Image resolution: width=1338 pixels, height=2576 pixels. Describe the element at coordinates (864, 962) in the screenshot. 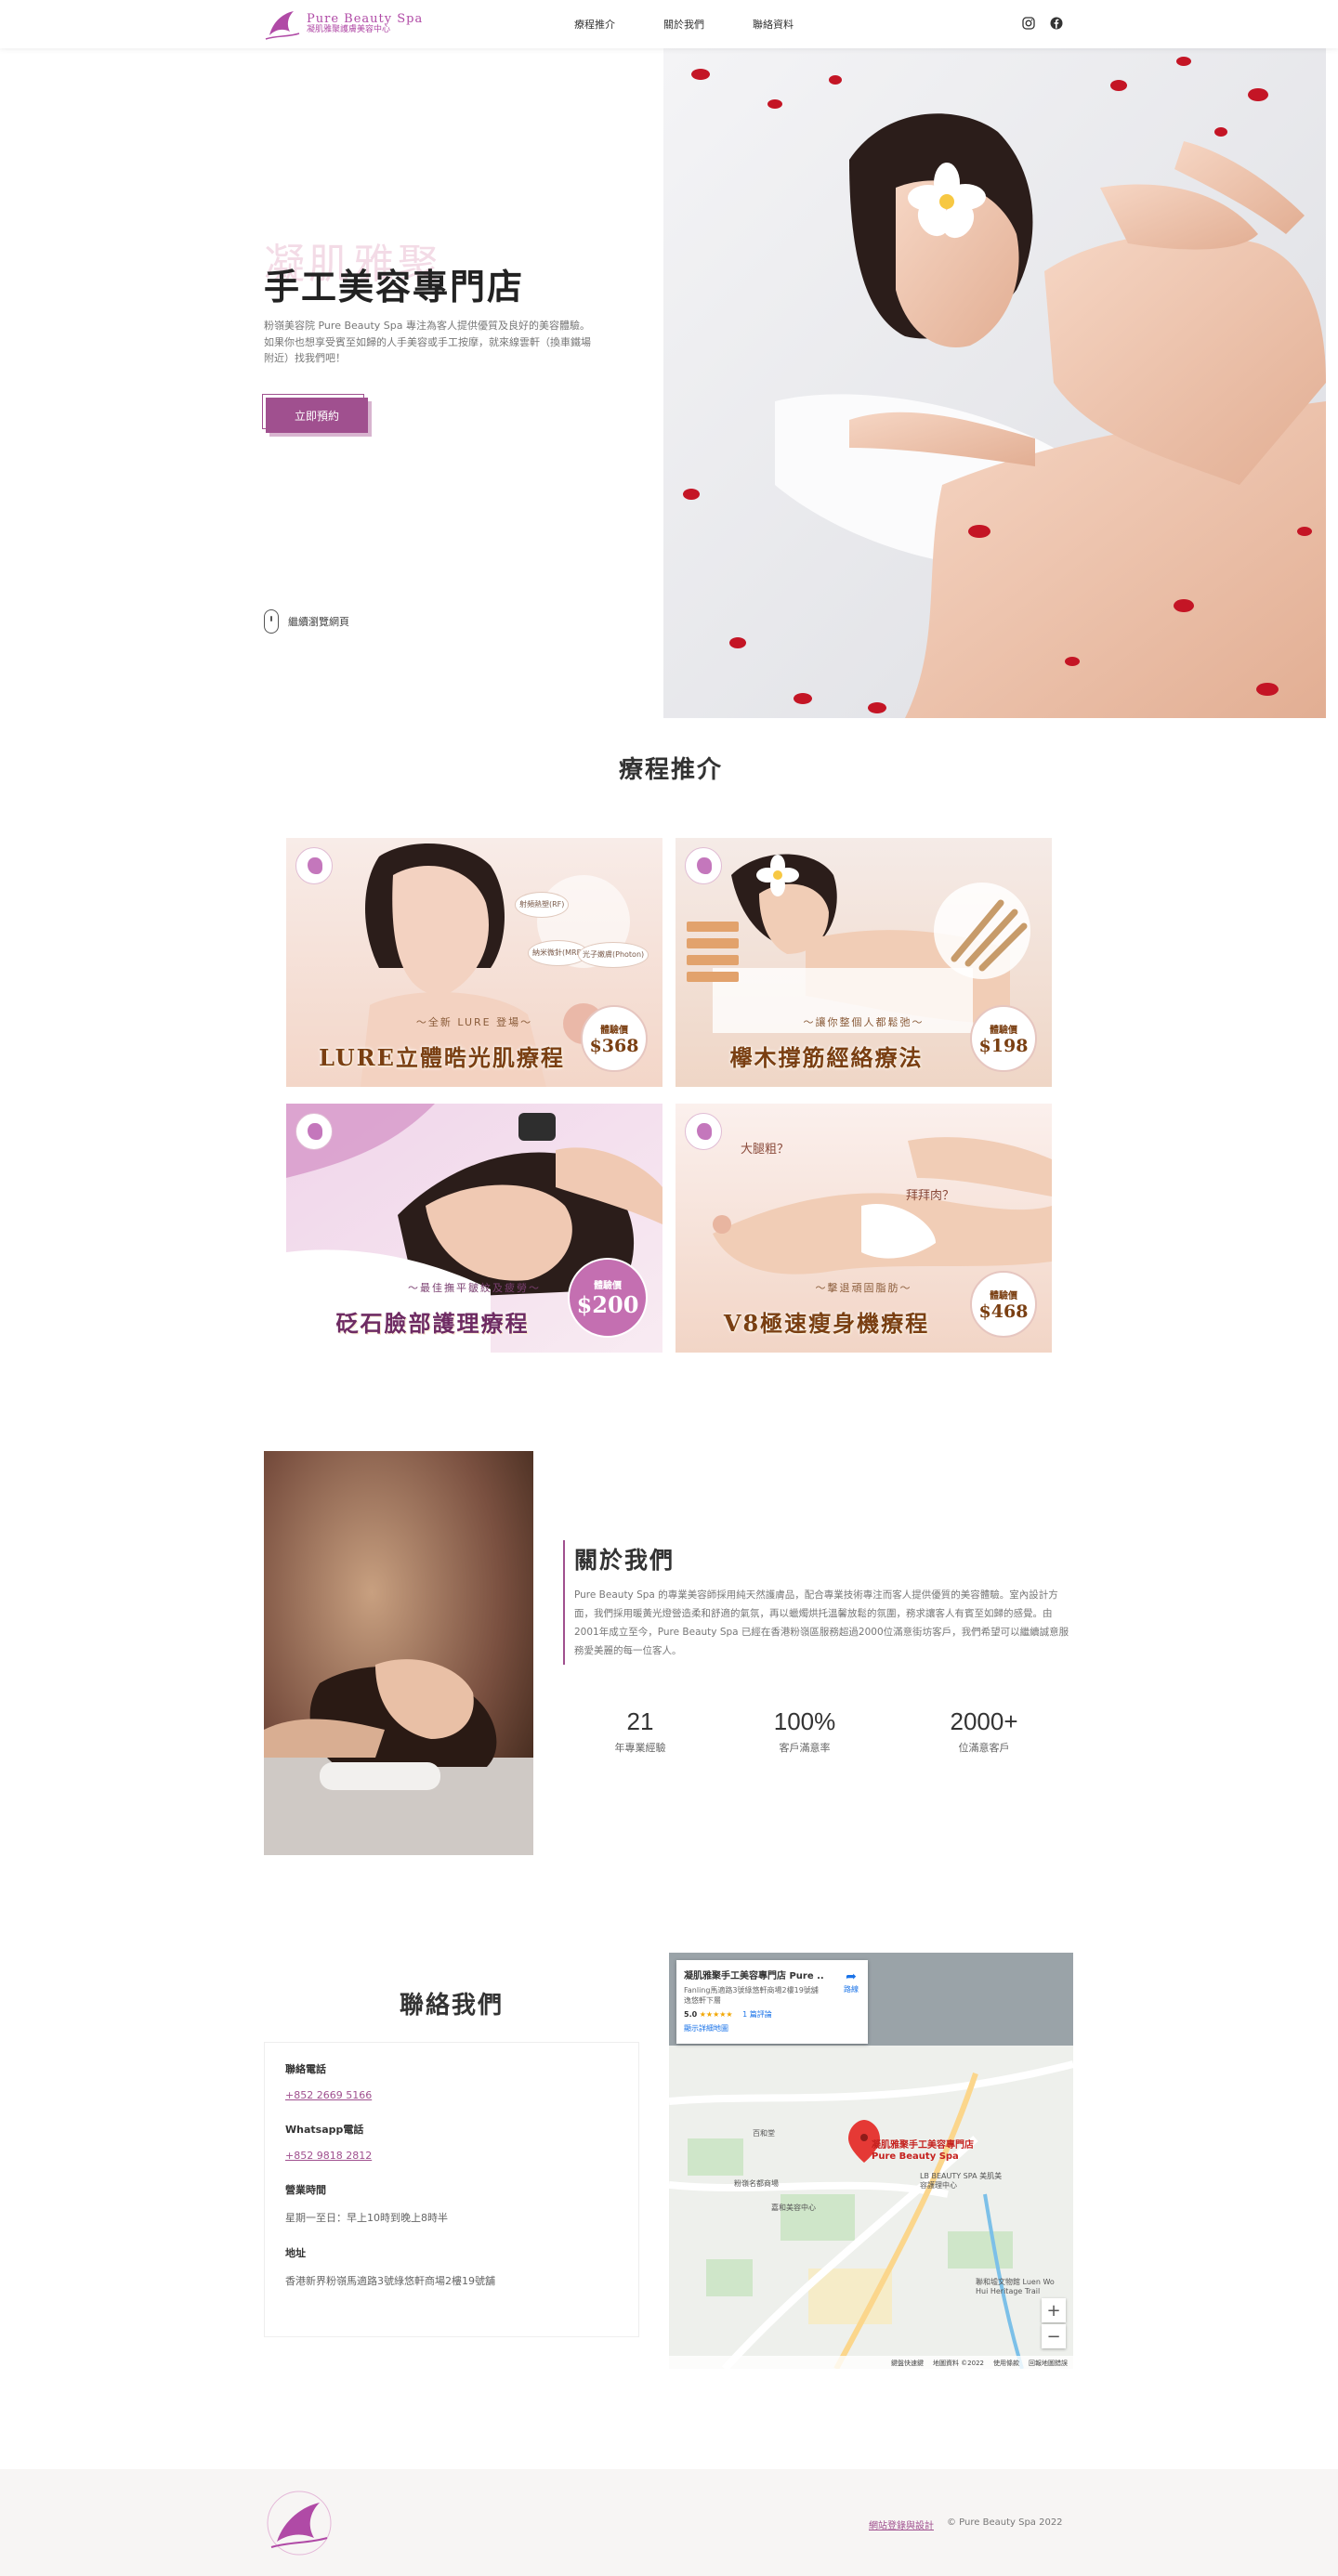

I see `service-card-wood-therapy: ～讓你整個人都鬆弛～ 欅木撐筋經絡療法 體驗價 $198` at that location.